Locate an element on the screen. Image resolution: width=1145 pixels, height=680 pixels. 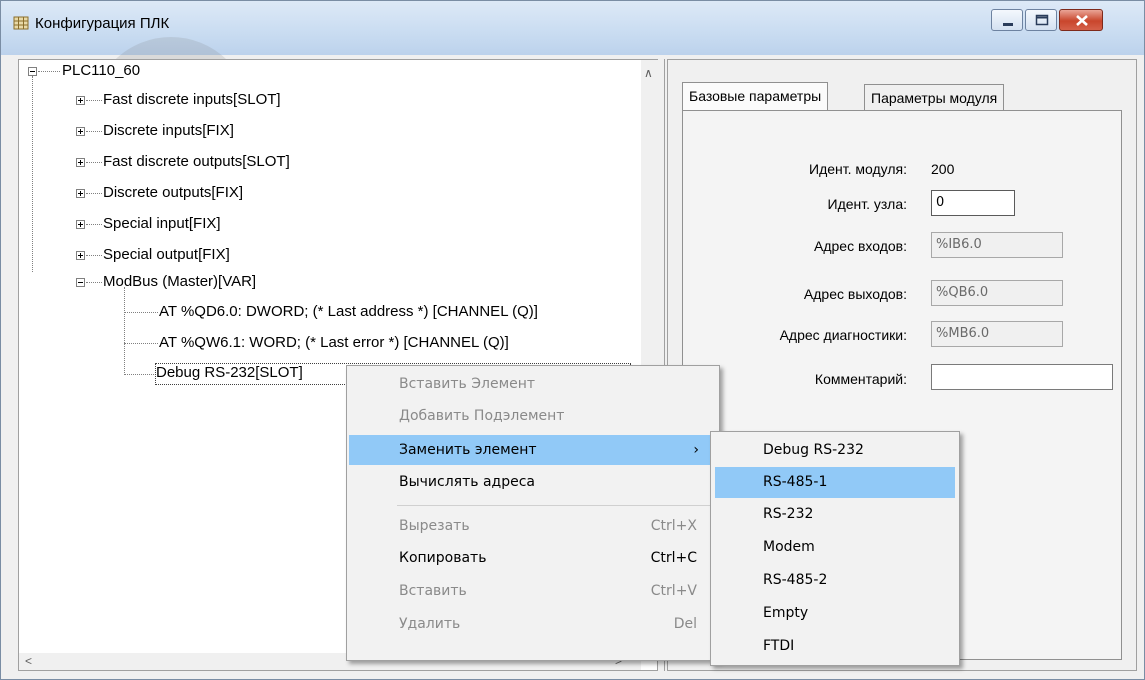
menu-item-add-subelement: Добавить Подэлемент is located at coordinates (533, 416).